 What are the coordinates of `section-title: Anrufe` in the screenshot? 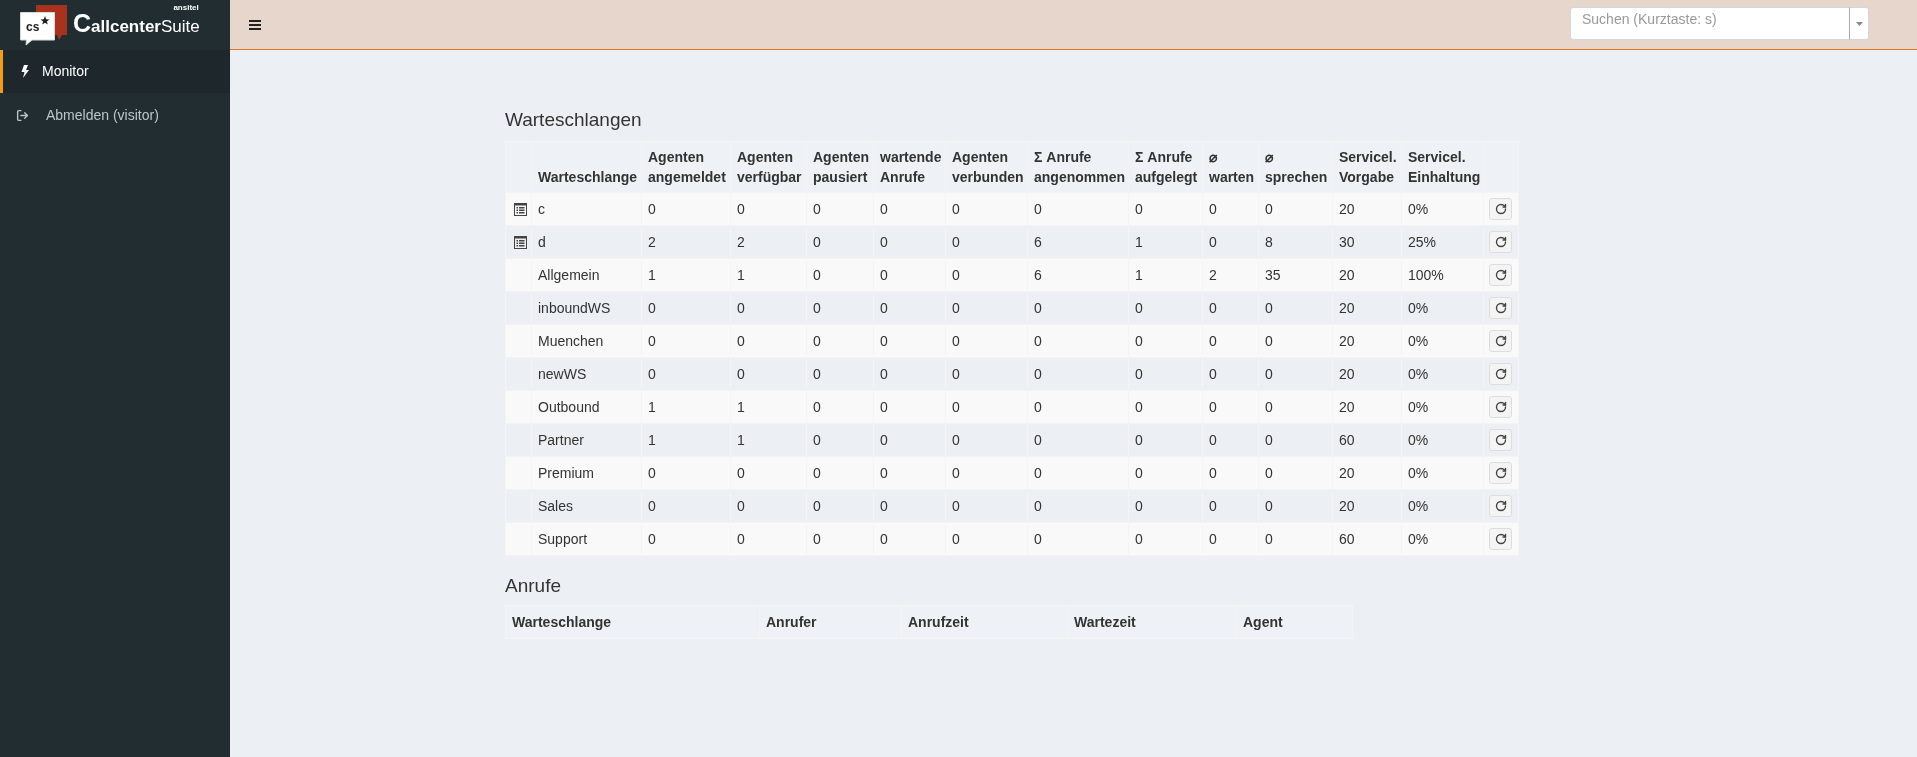 It's located at (533, 586).